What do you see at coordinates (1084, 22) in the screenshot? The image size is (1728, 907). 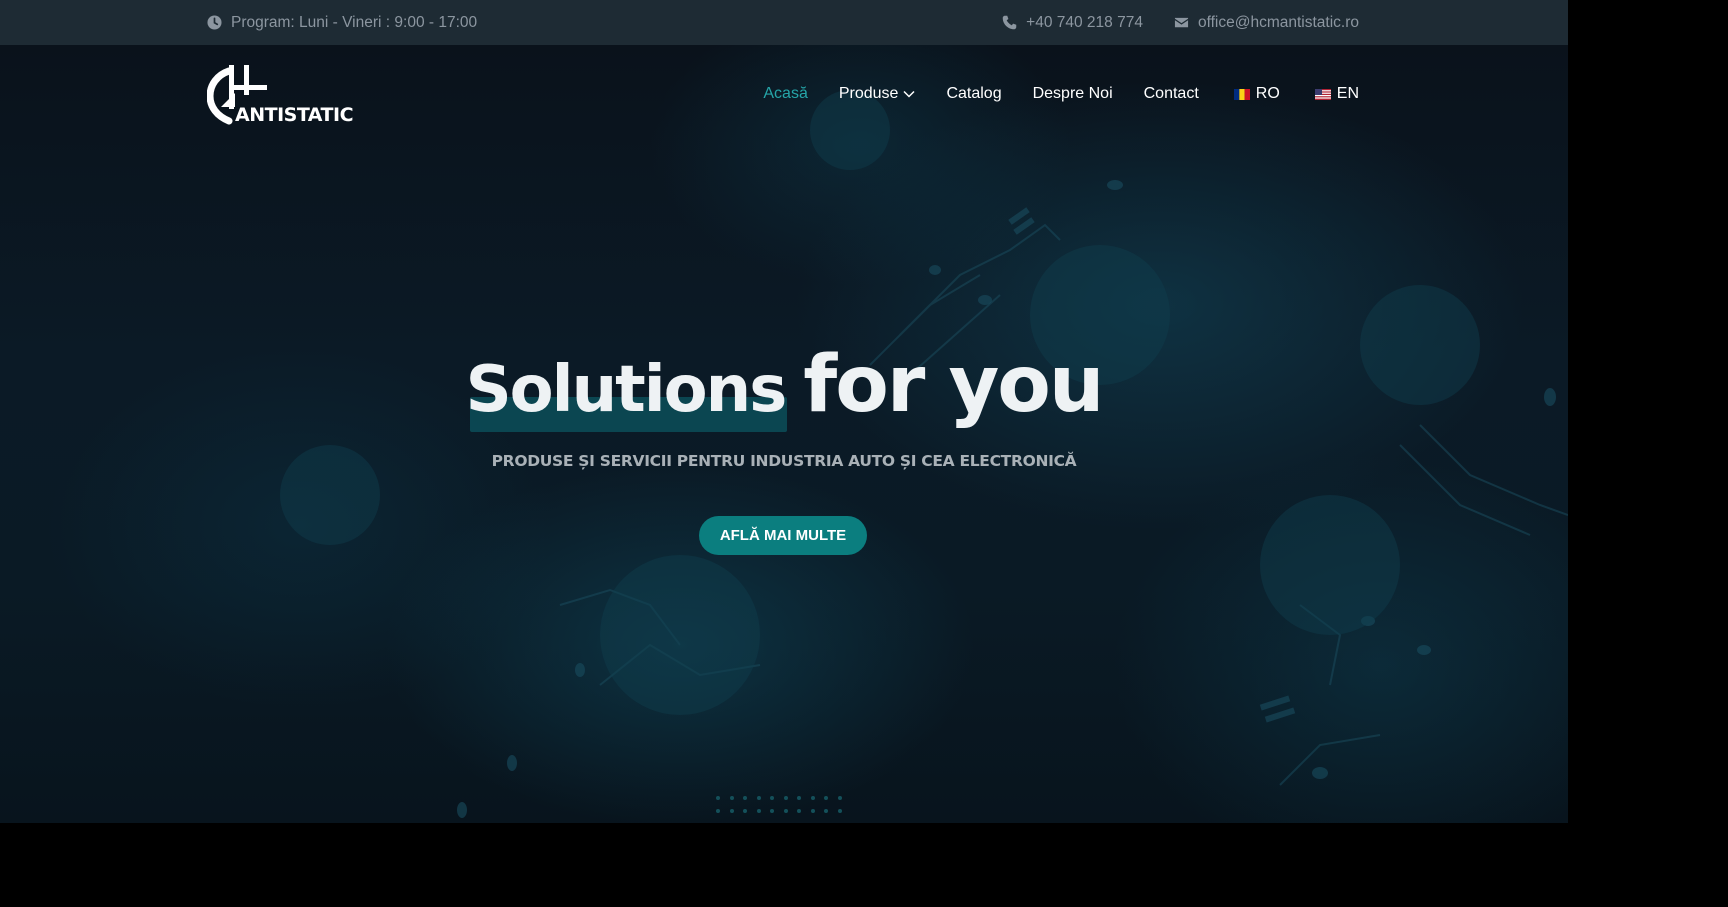 I see `phone-text: +40 740 218 774` at bounding box center [1084, 22].